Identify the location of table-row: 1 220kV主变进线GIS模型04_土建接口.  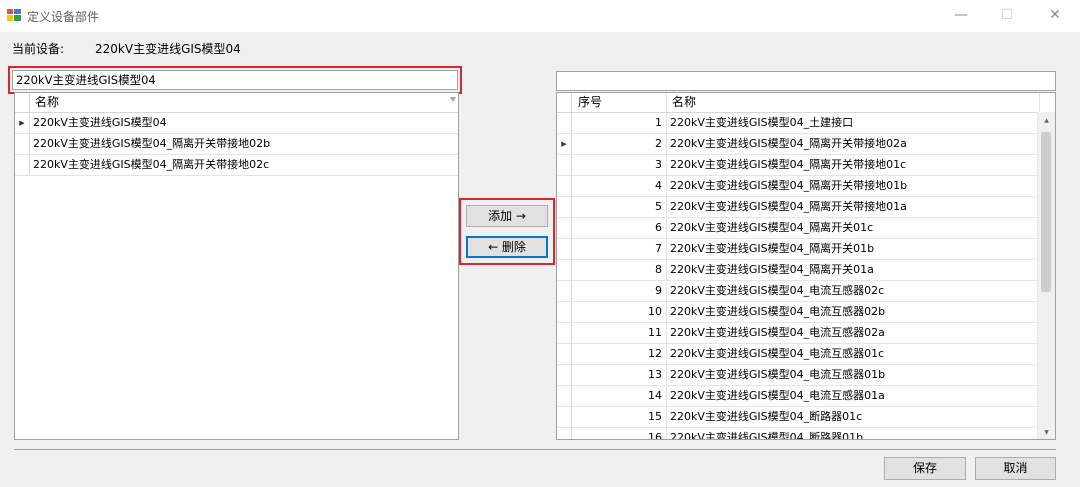
(798, 123).